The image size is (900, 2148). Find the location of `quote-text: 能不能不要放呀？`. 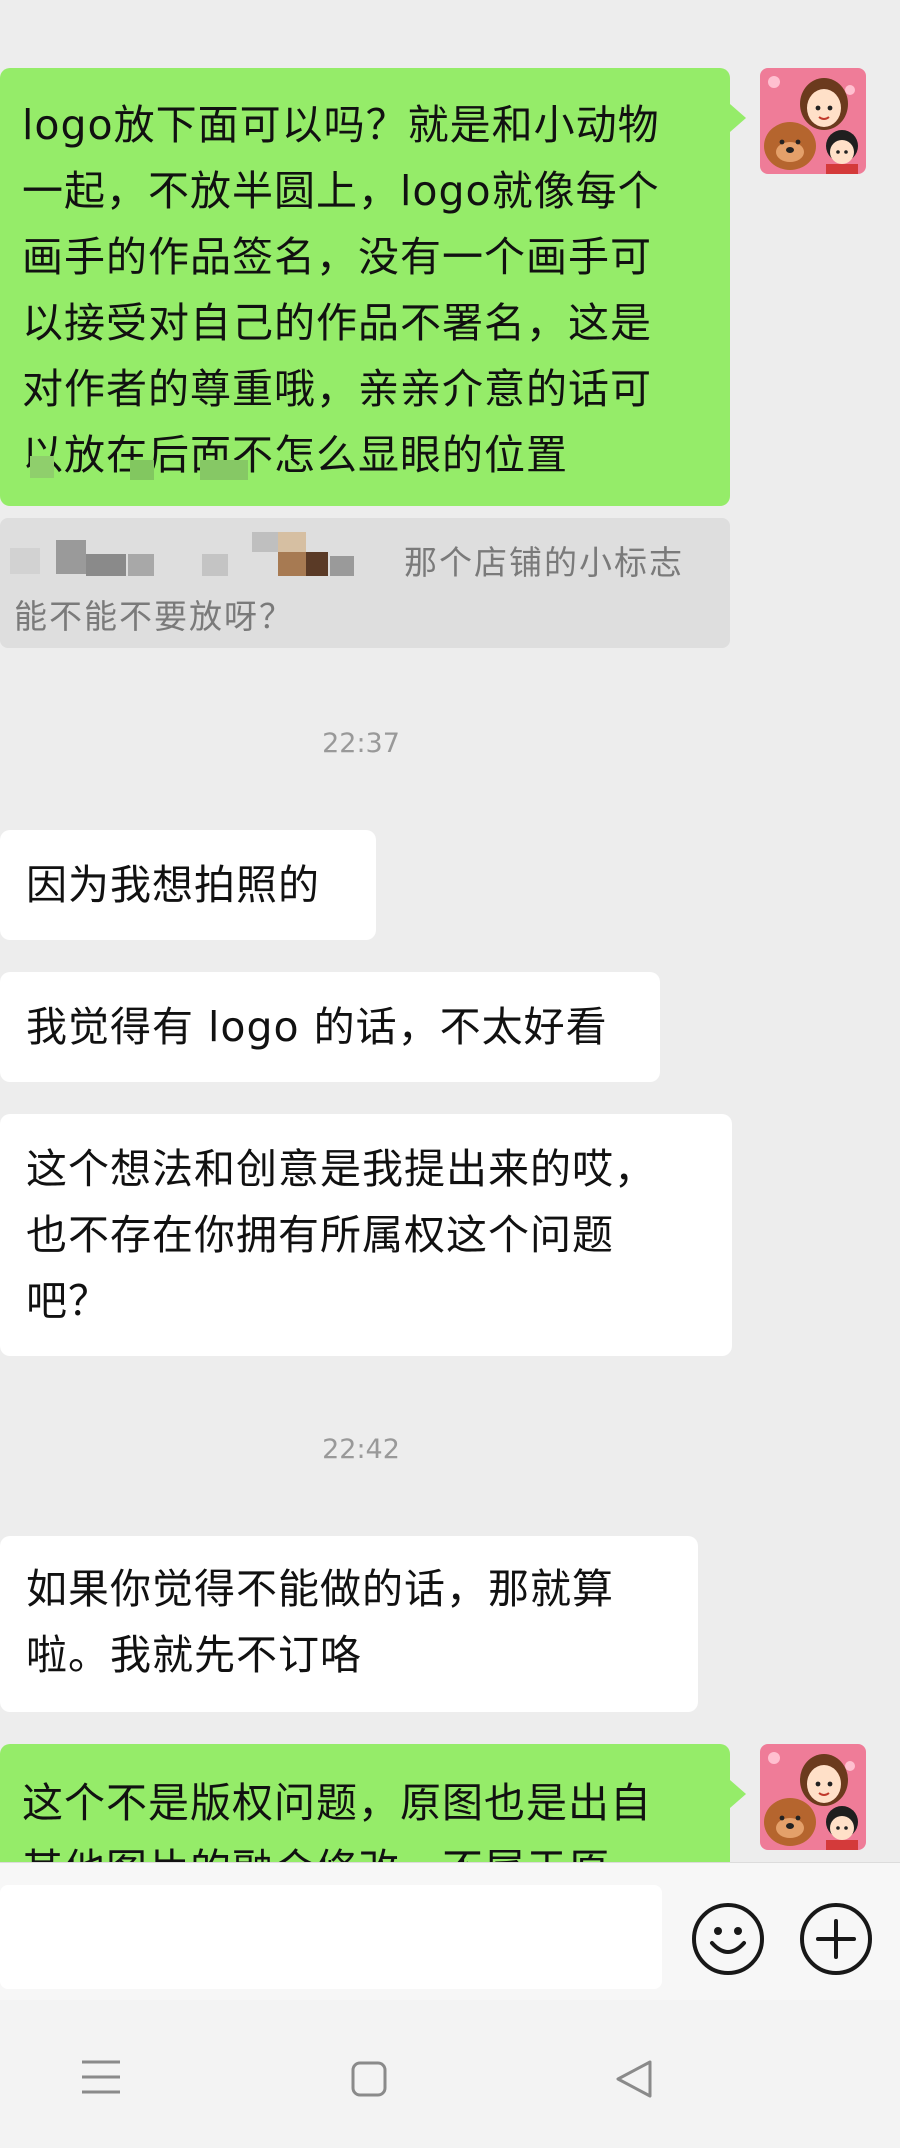

quote-text: 能不能不要放呀？ is located at coordinates (154, 616).